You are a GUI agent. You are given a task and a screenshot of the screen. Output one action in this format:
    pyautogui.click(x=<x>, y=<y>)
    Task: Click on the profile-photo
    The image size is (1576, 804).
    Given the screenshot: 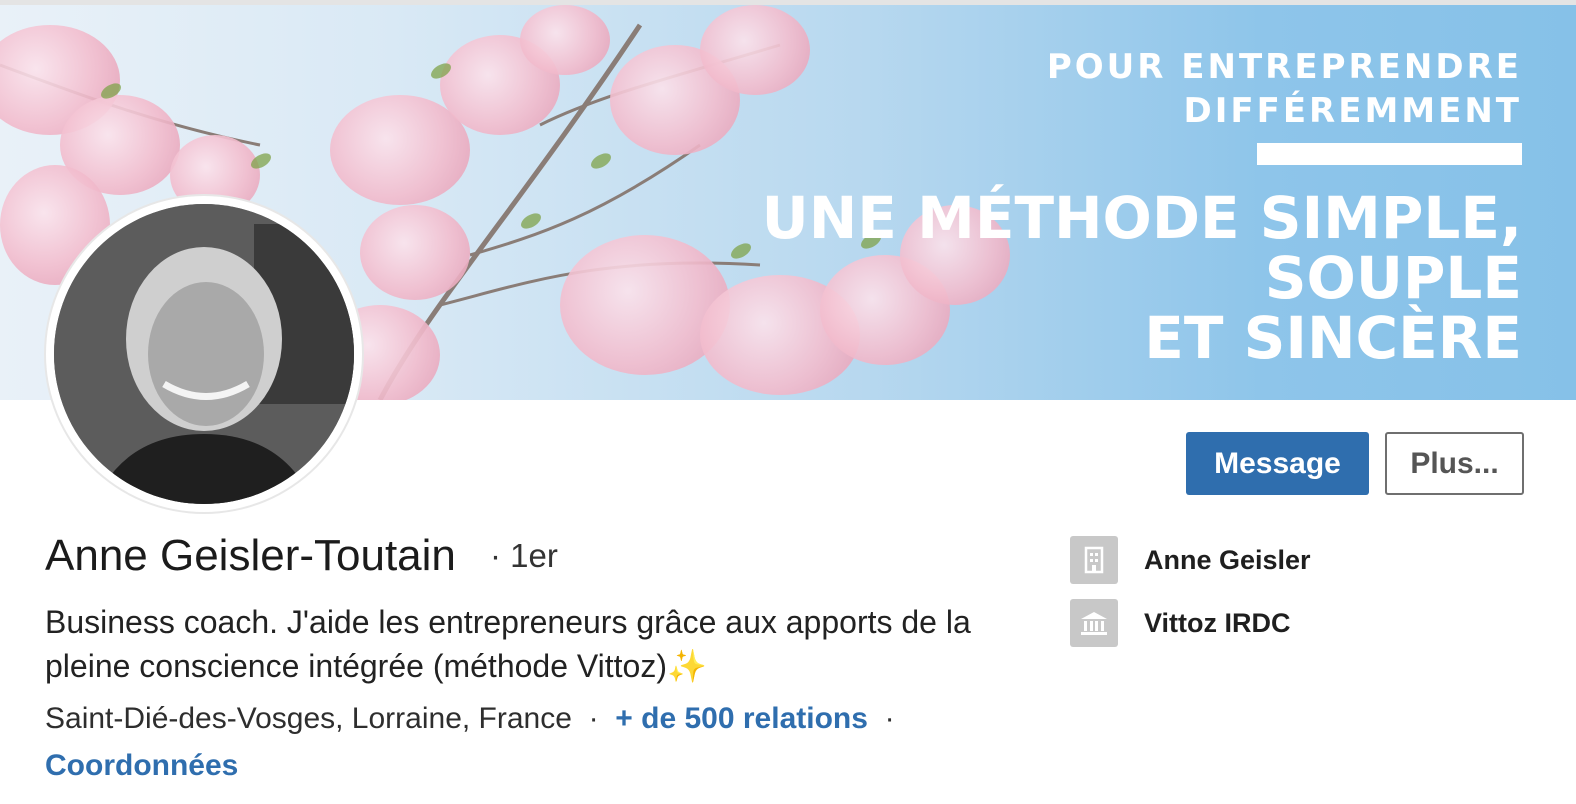 What is the action you would take?
    pyautogui.click(x=204, y=354)
    